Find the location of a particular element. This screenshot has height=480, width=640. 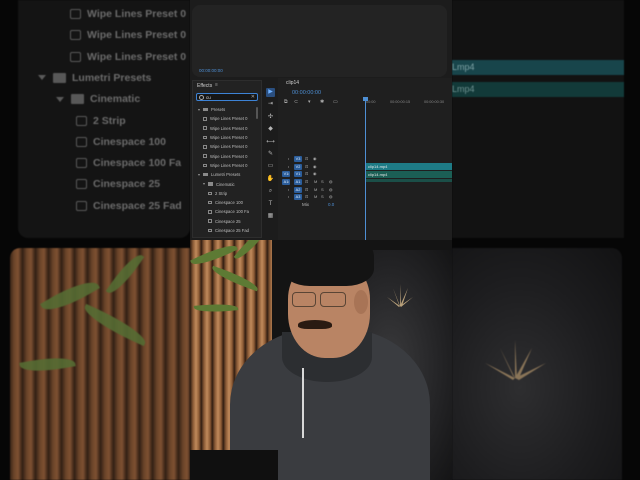

hand-icon: ✋ is located at coordinates (270, 179).